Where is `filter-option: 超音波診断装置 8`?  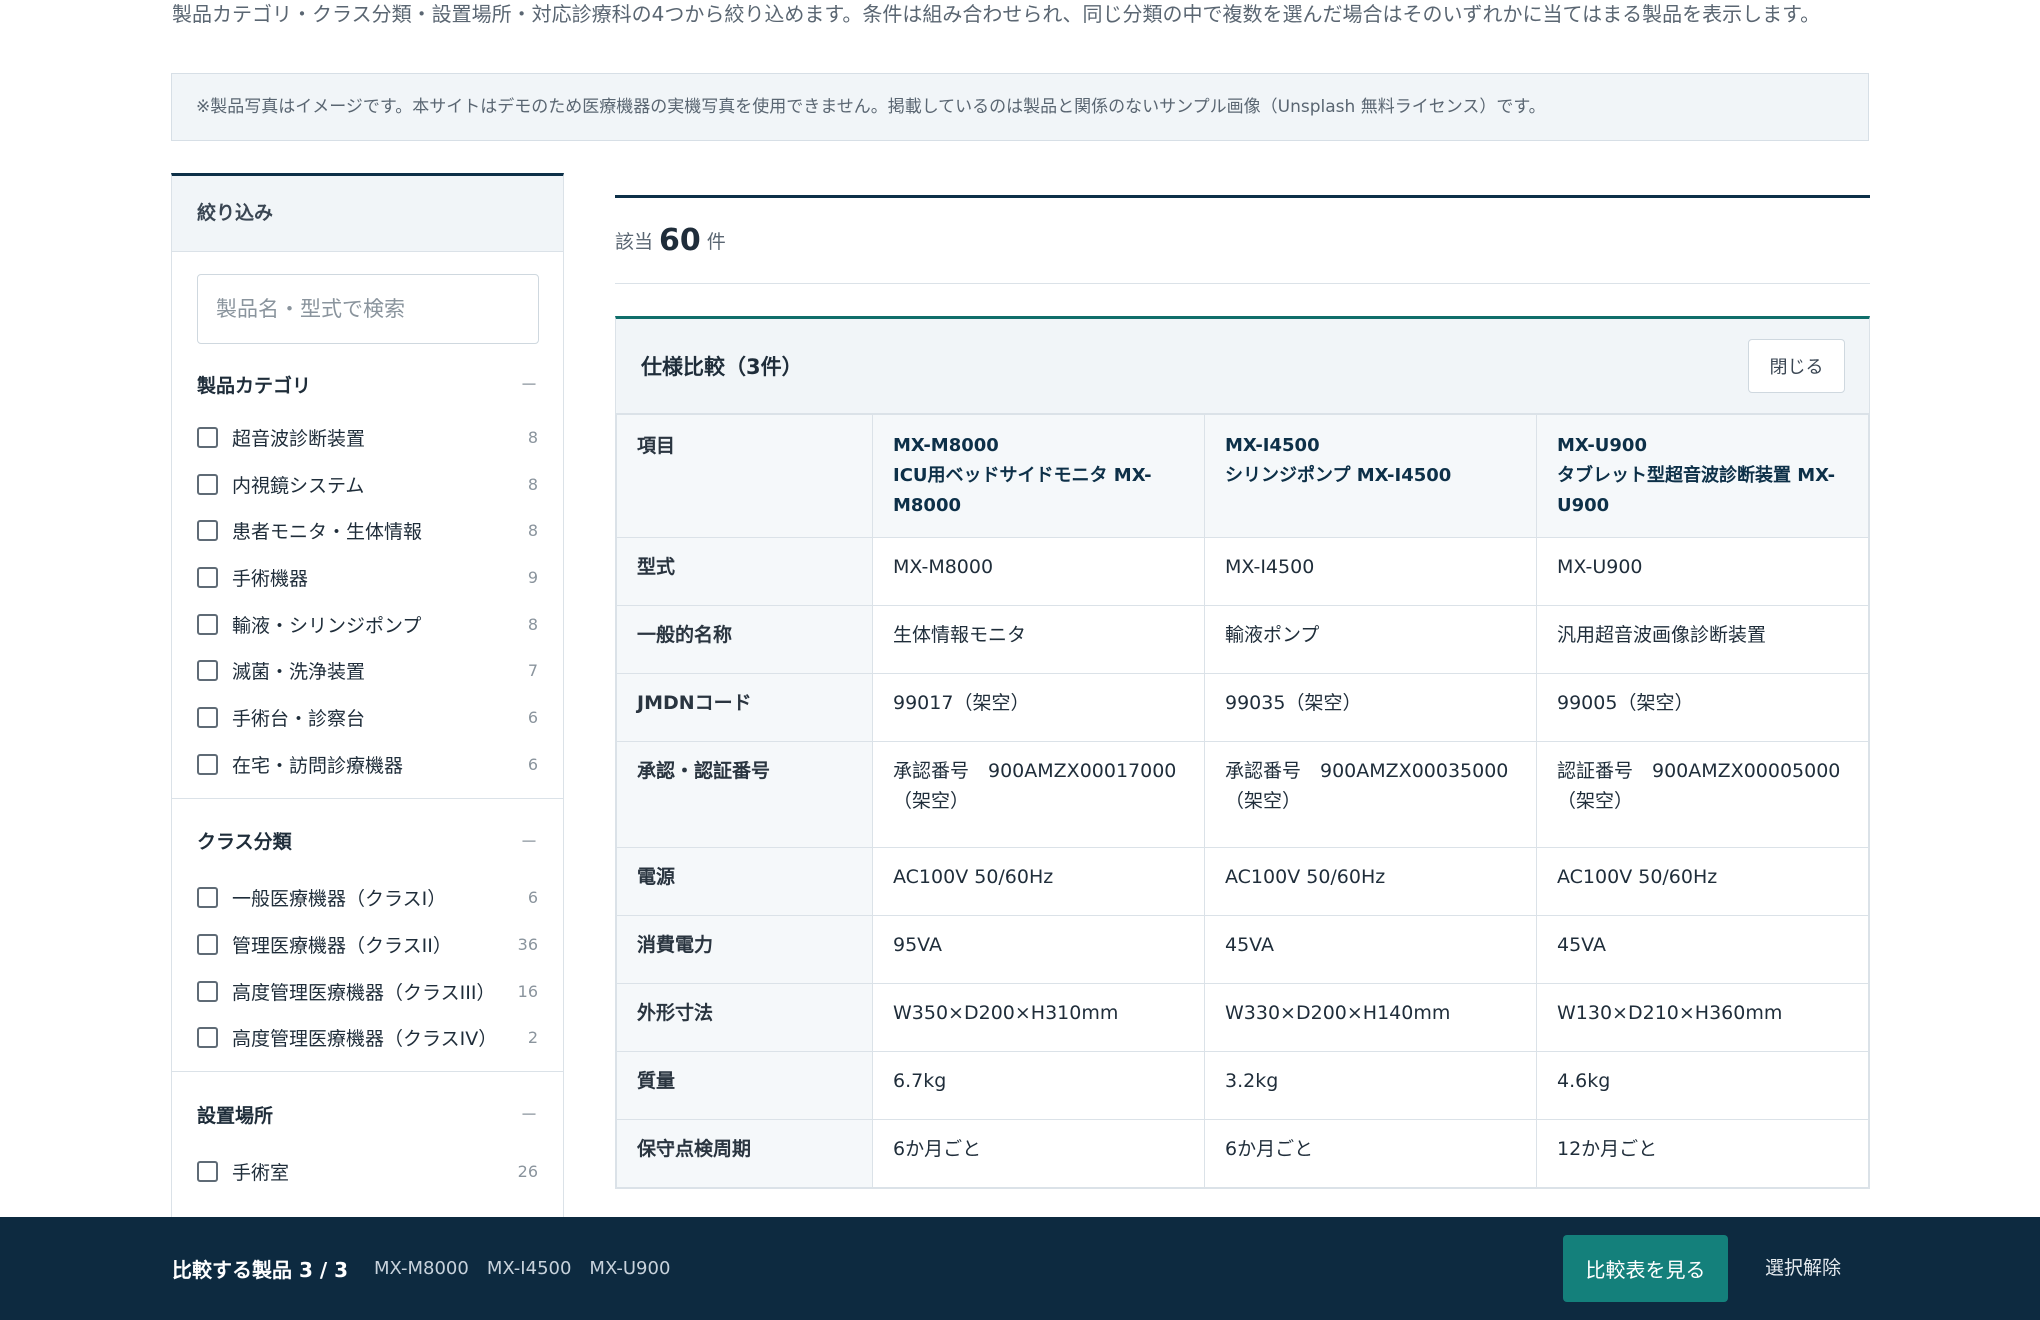
filter-option: 超音波診断装置 8 is located at coordinates (367, 437).